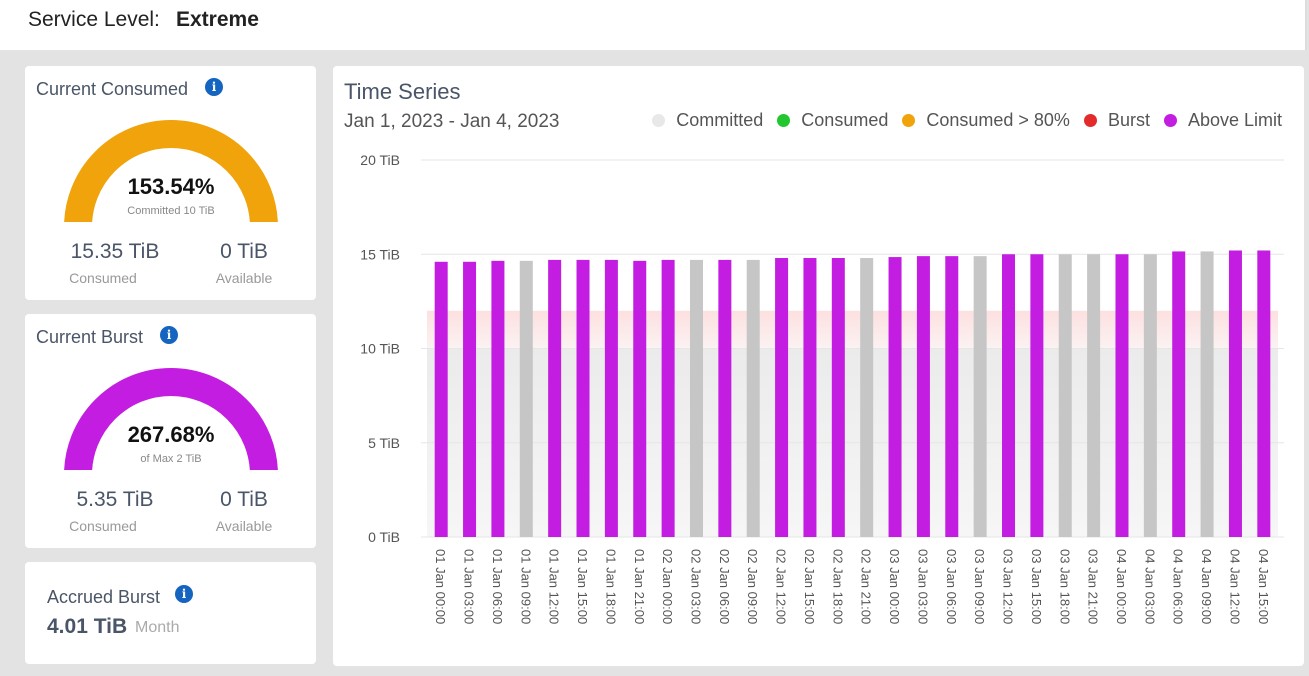 The height and width of the screenshot is (676, 1309). I want to click on service-level-bar: Service Level: Extreme, so click(653, 25).